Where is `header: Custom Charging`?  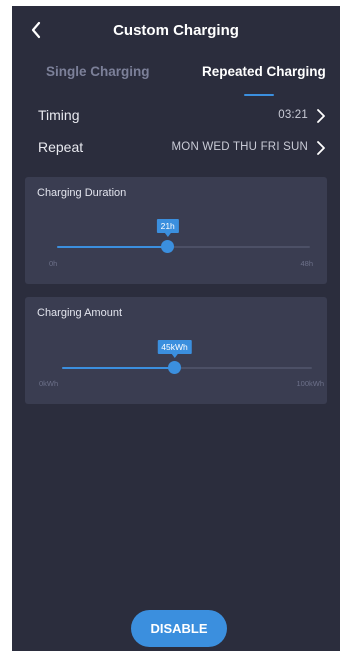
header: Custom Charging is located at coordinates (176, 31).